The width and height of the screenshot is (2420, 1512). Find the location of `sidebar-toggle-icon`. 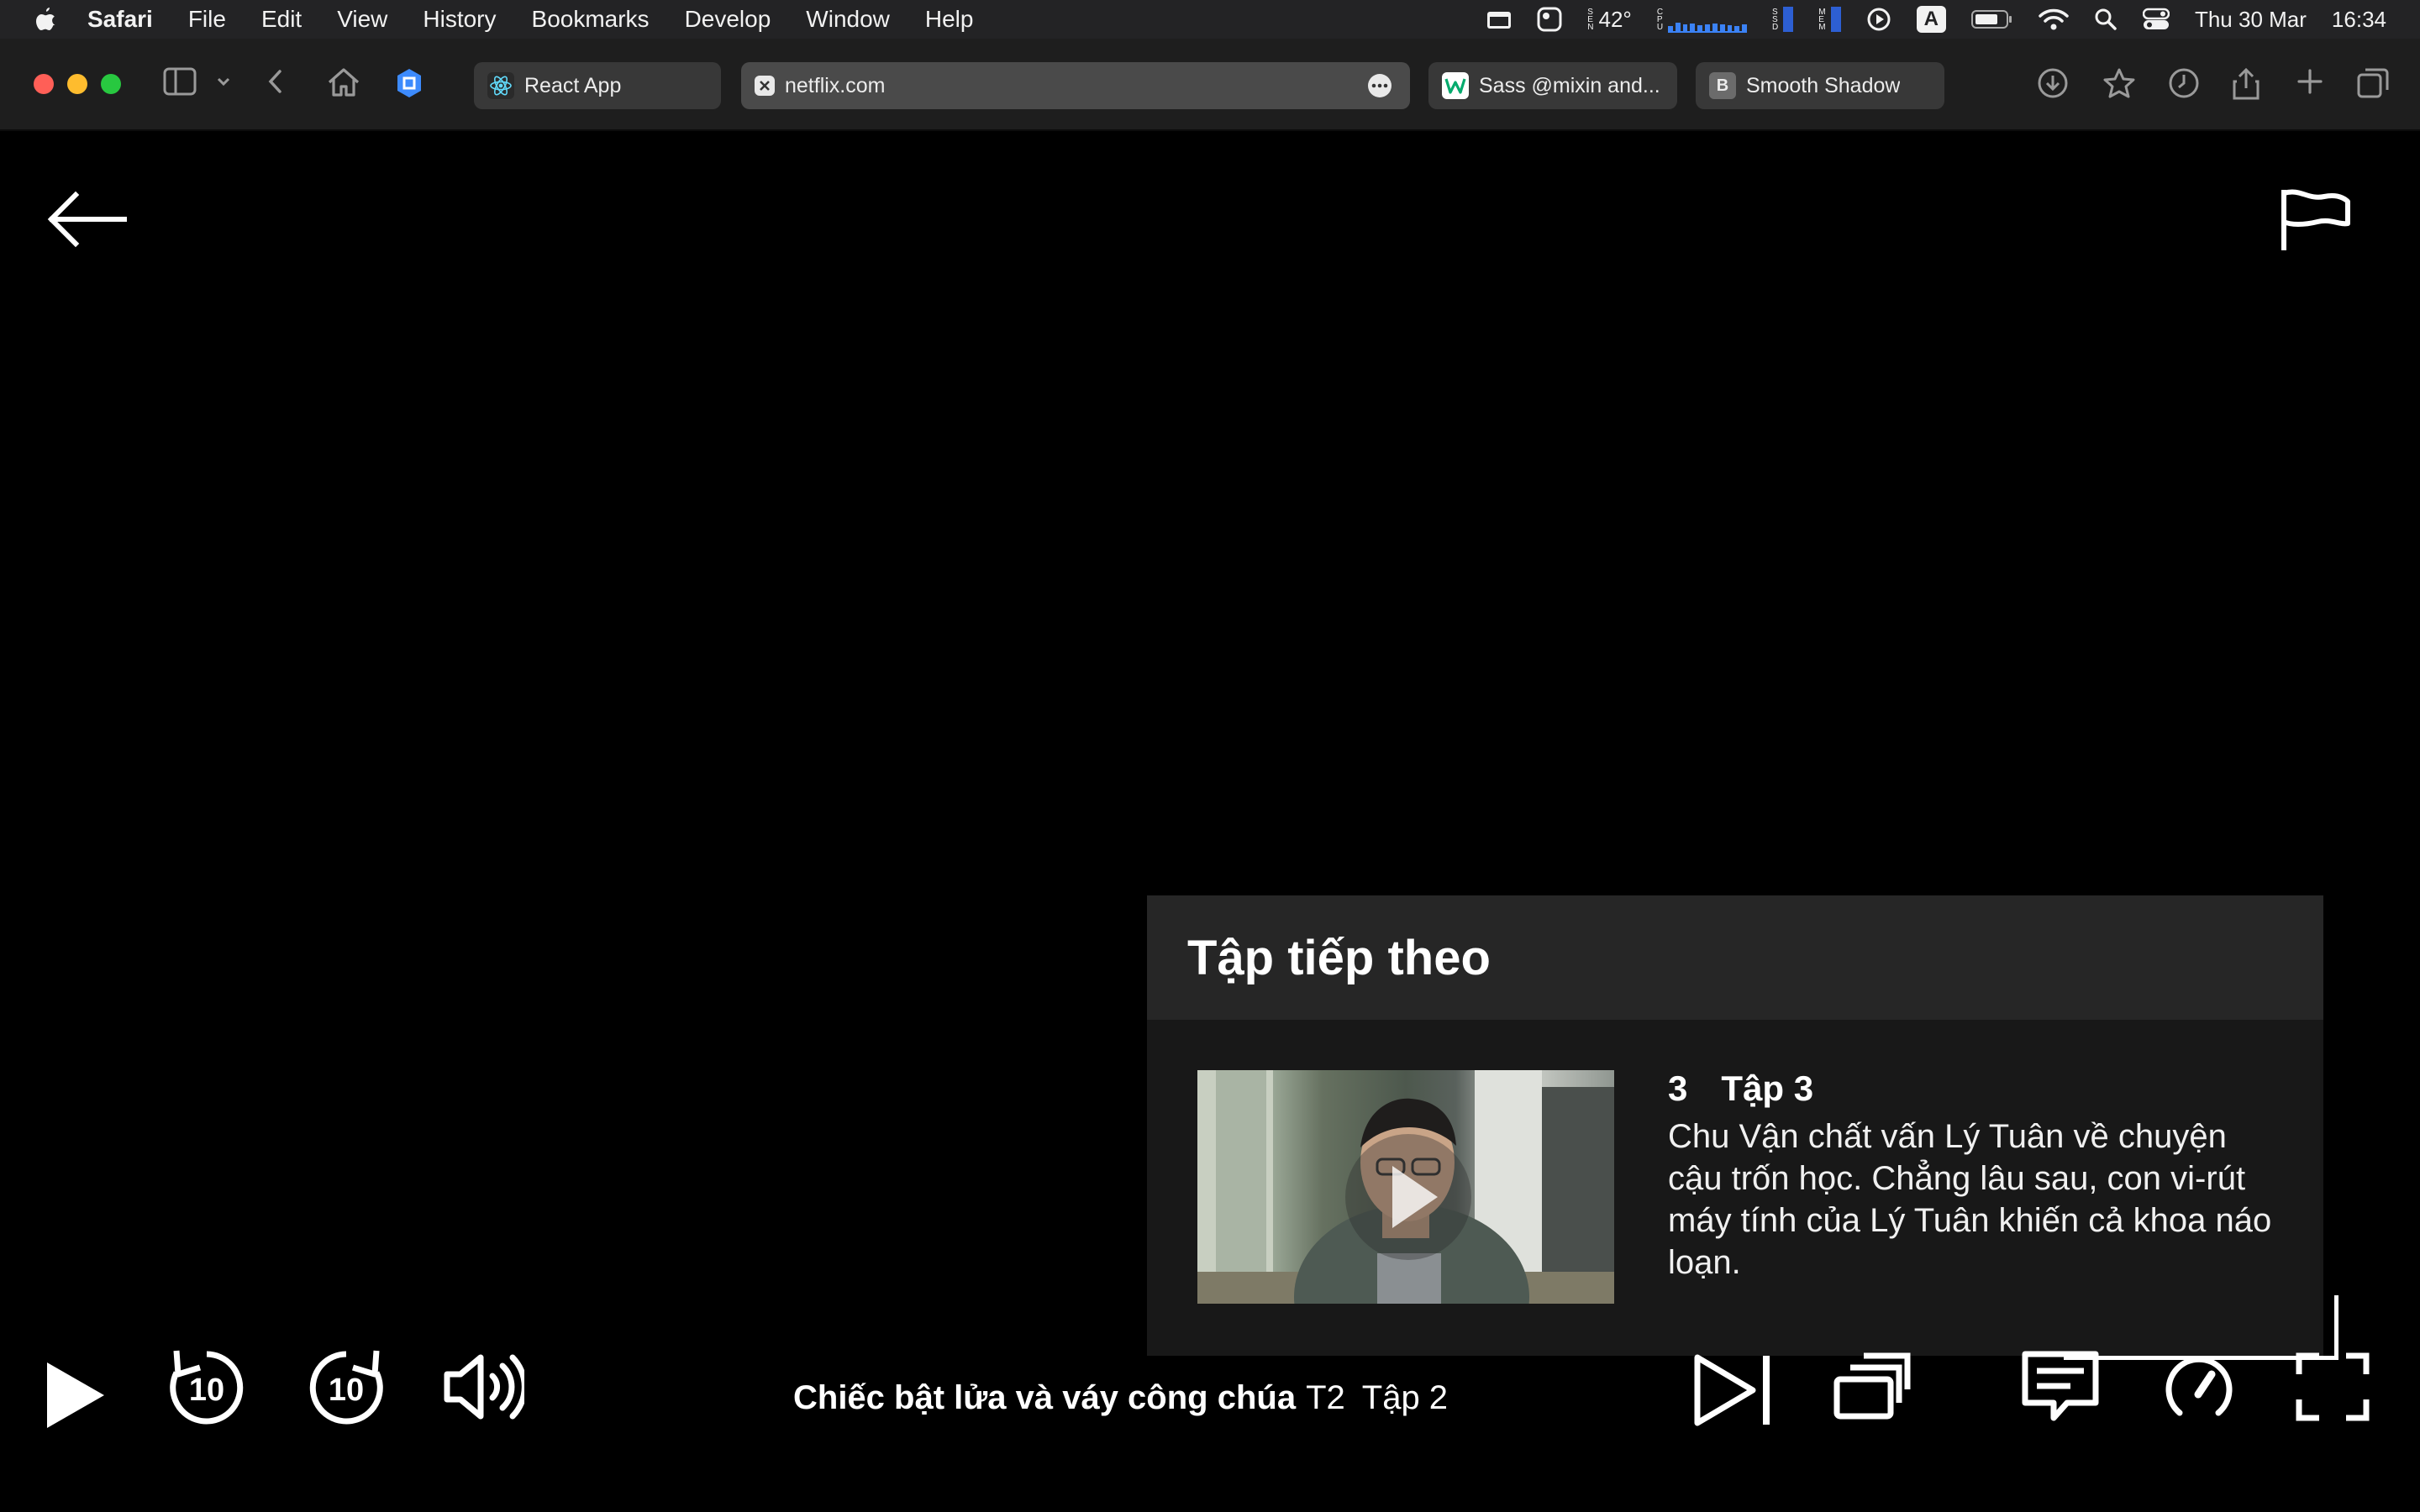

sidebar-toggle-icon is located at coordinates (180, 81).